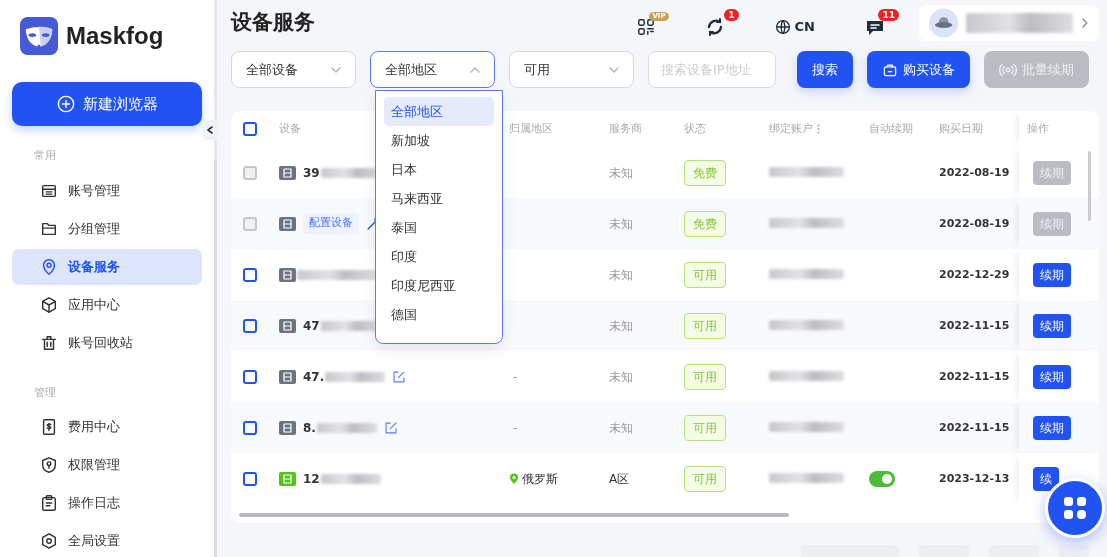 This screenshot has width=1107, height=557. I want to click on page-title: 设备服务, so click(273, 23).